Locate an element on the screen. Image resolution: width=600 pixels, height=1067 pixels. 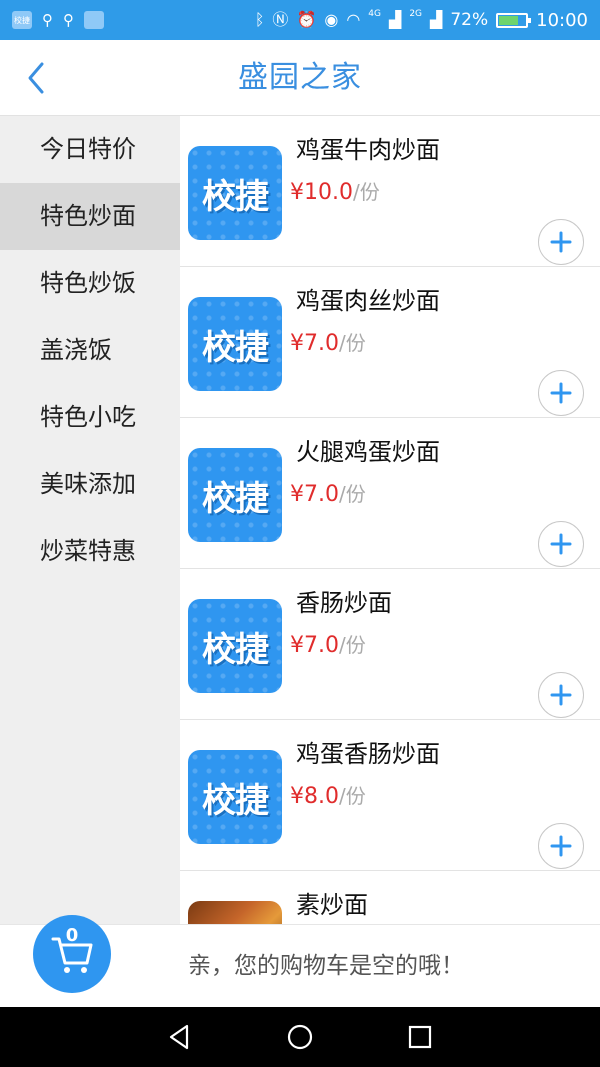
eye-icon: ◉ is located at coordinates (331, 19).